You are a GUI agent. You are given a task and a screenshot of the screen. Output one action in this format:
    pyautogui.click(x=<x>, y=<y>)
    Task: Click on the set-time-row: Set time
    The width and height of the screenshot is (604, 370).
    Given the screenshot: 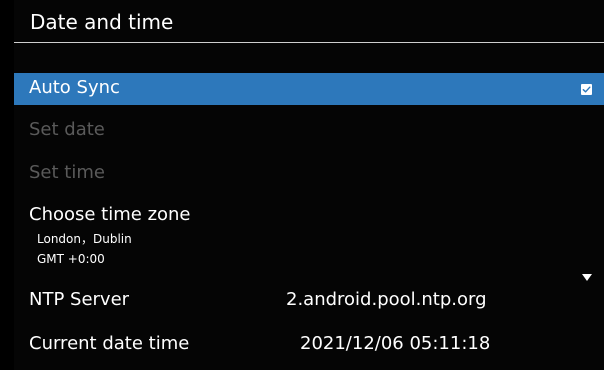 What is the action you would take?
    pyautogui.click(x=309, y=173)
    